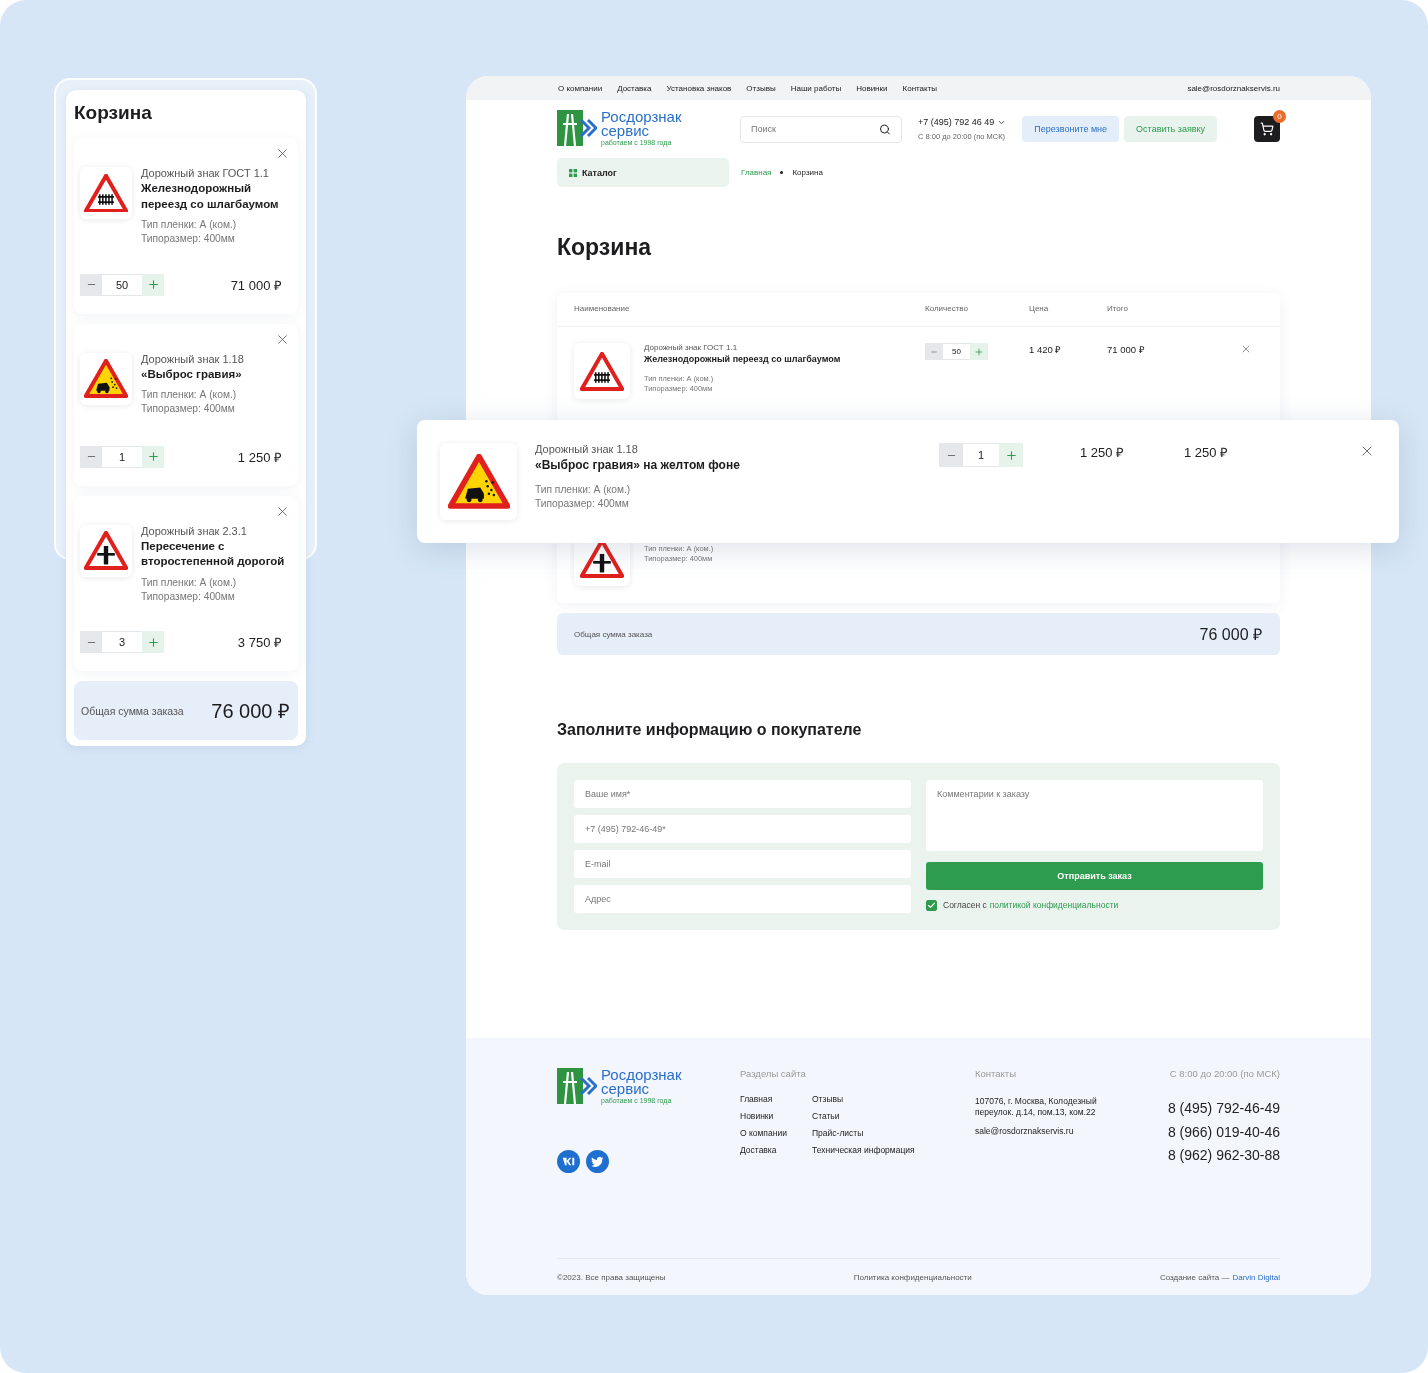 The width and height of the screenshot is (1428, 1373). I want to click on nav-link: Наши работы, so click(816, 88).